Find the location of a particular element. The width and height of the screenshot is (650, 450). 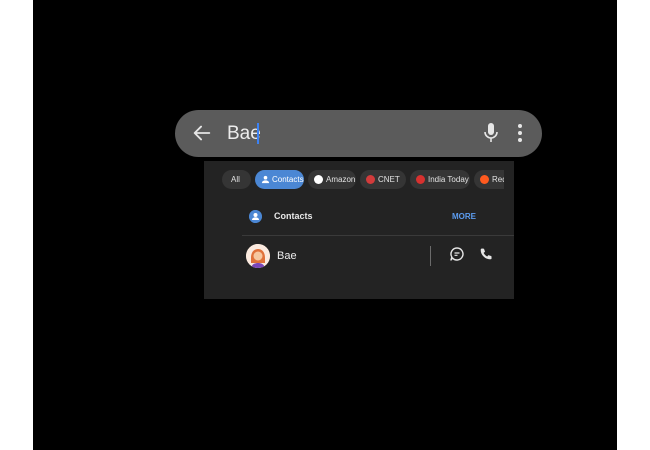

search-bar is located at coordinates (358, 133).